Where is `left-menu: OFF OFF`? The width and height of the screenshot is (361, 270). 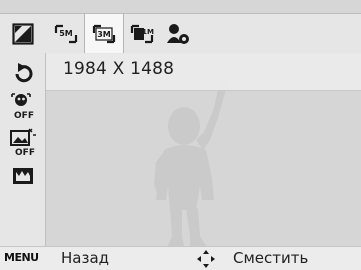
left-menu: OFF OFF is located at coordinates (23, 149).